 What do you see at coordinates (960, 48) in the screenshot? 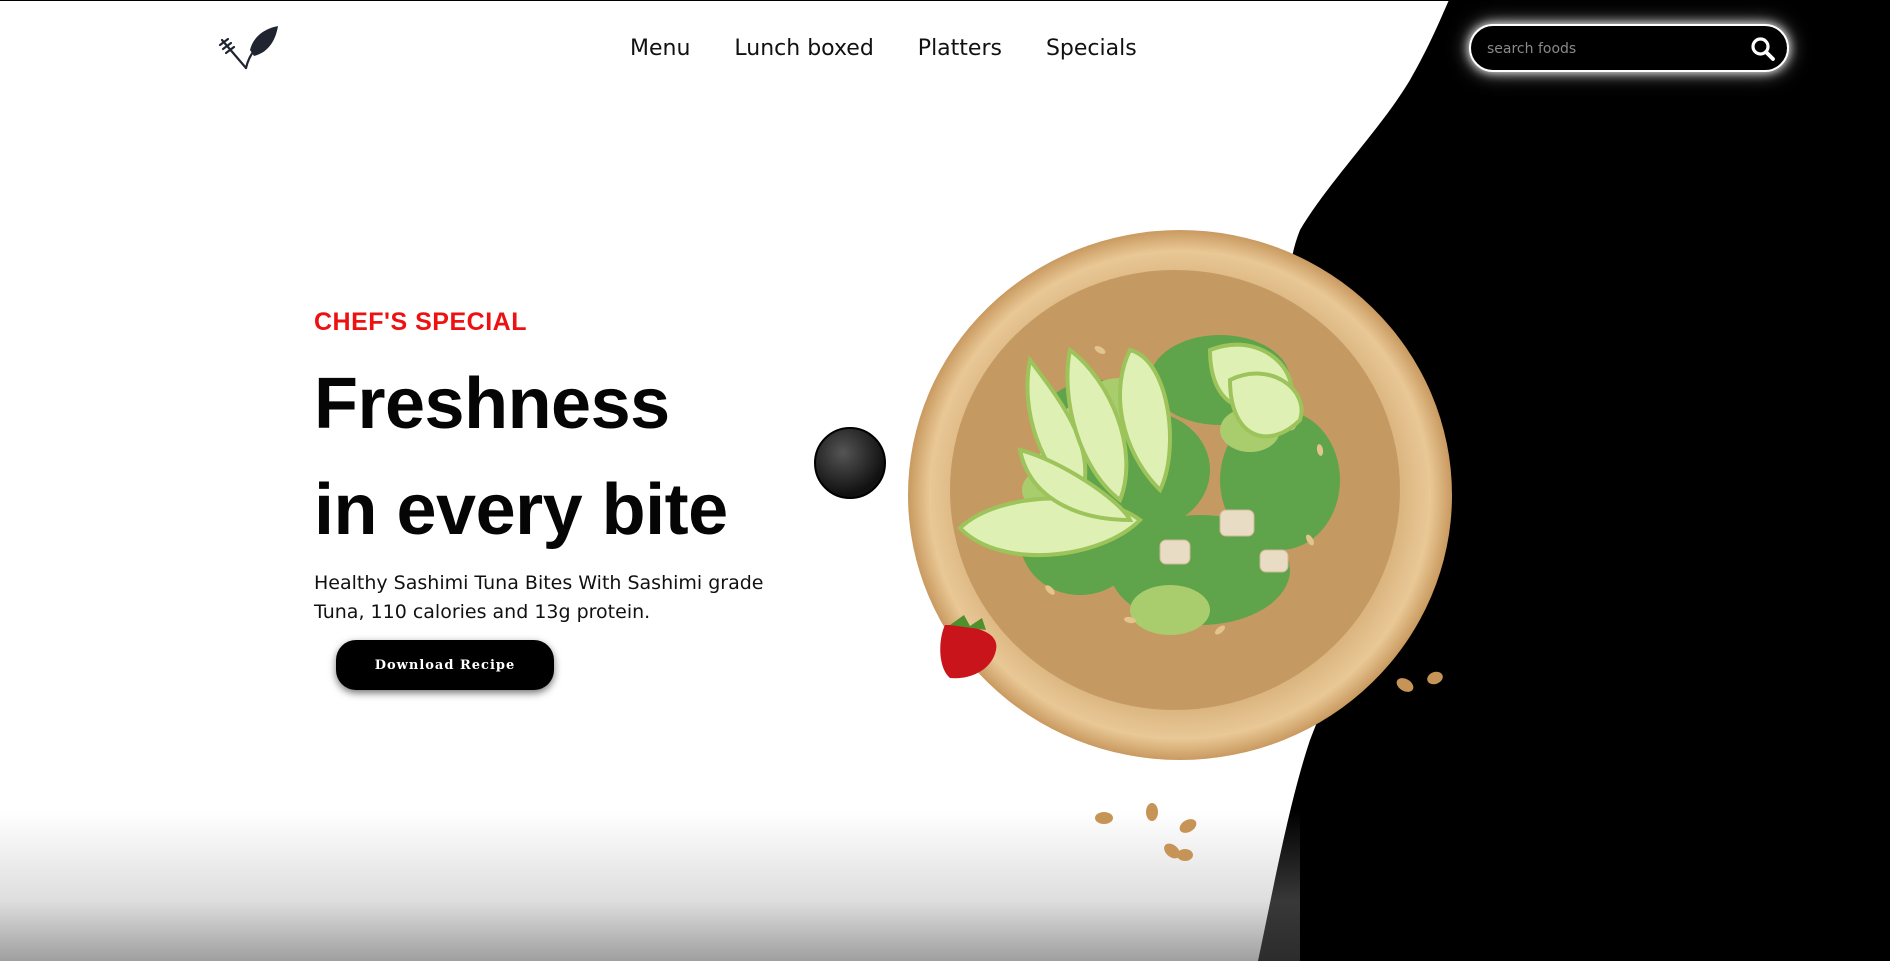
I see `nav-item-platters: Platters` at bounding box center [960, 48].